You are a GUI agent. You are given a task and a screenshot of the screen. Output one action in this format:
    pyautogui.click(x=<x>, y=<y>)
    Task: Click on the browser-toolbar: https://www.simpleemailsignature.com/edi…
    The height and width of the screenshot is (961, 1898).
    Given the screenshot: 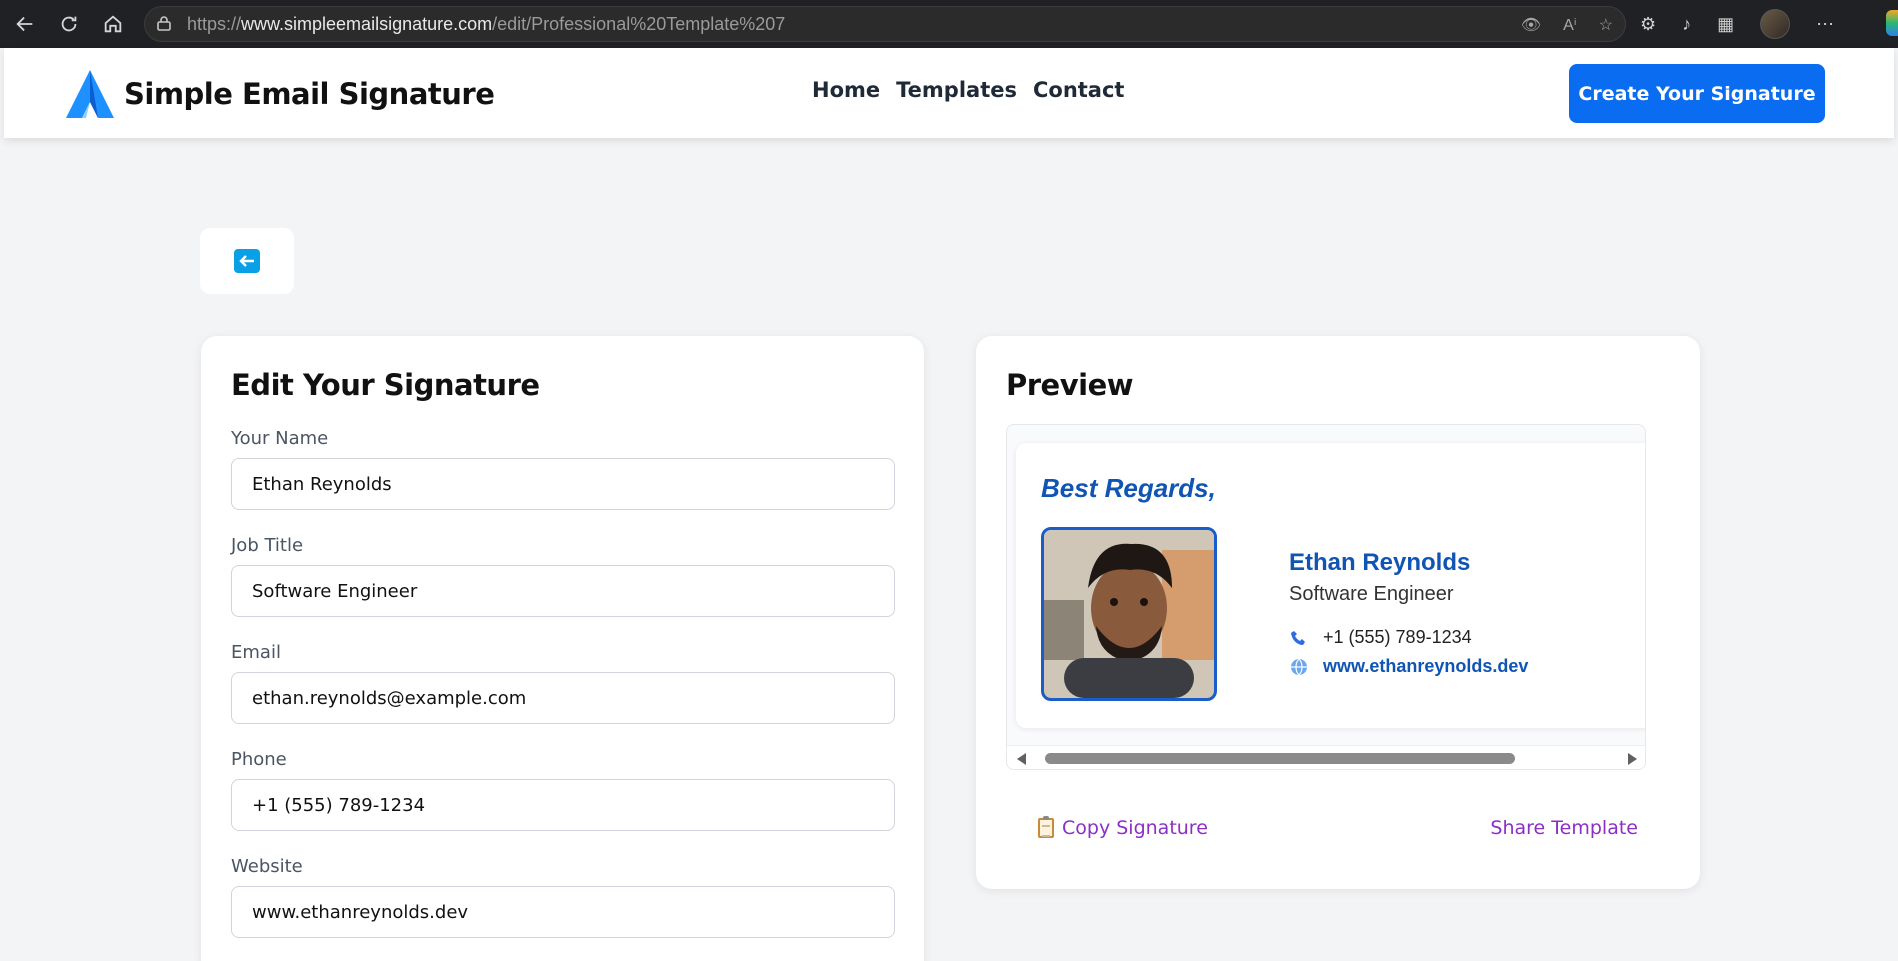 What is the action you would take?
    pyautogui.click(x=949, y=24)
    